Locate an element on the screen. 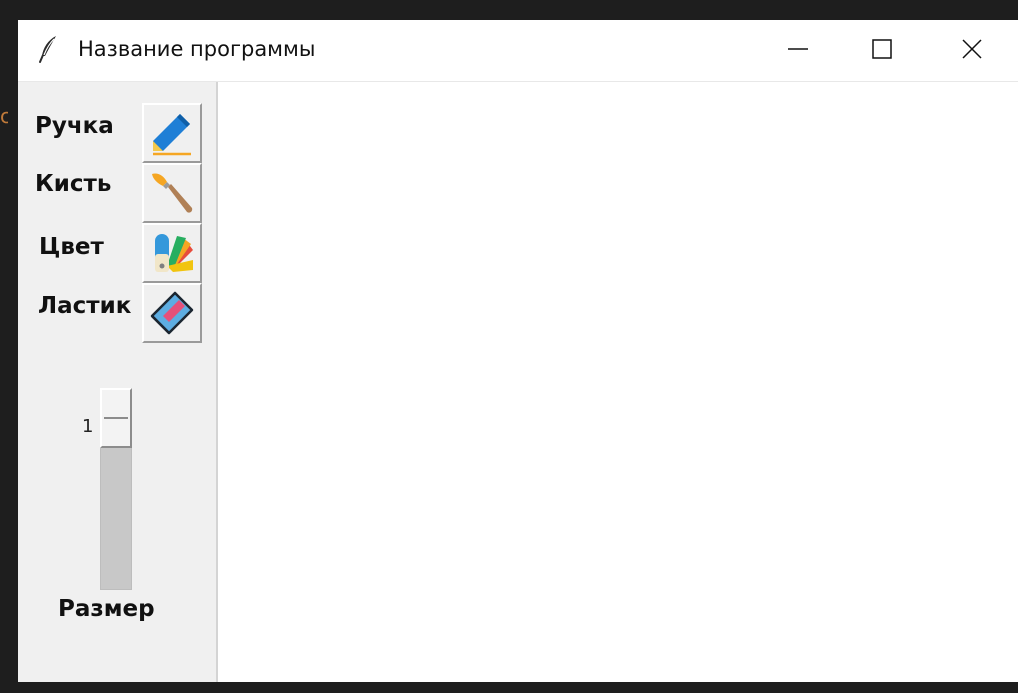 The width and height of the screenshot is (1018, 693). close-button is located at coordinates (972, 49).